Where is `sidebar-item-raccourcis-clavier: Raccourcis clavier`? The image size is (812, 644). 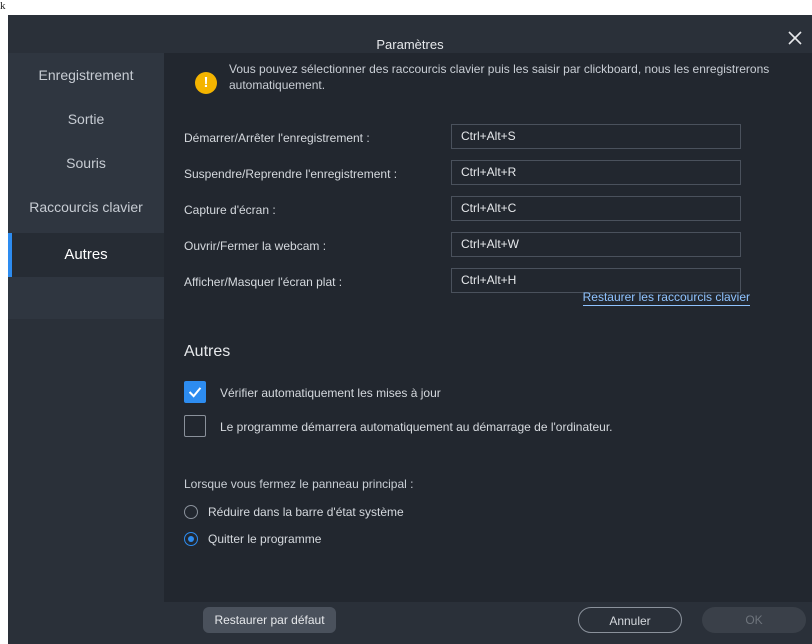 sidebar-item-raccourcis-clavier: Raccourcis clavier is located at coordinates (86, 207).